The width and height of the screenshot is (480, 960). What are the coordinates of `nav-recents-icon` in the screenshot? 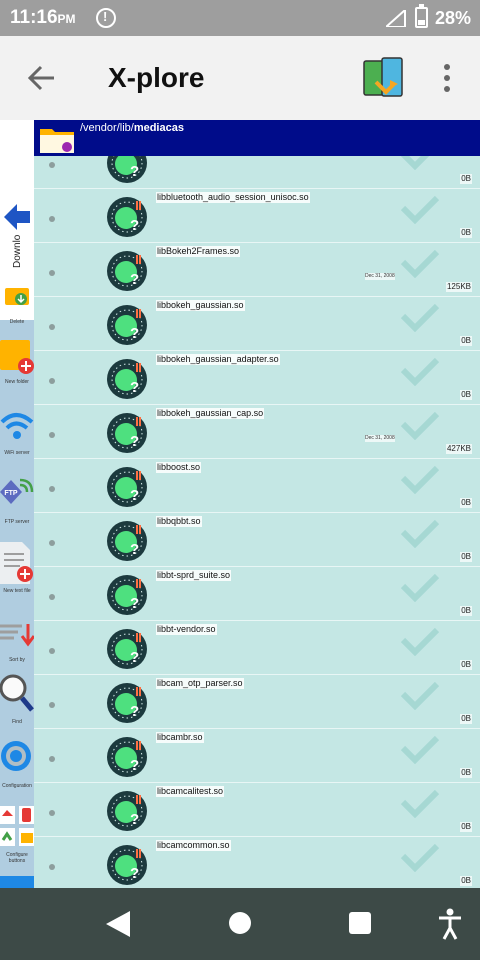 It's located at (360, 923).